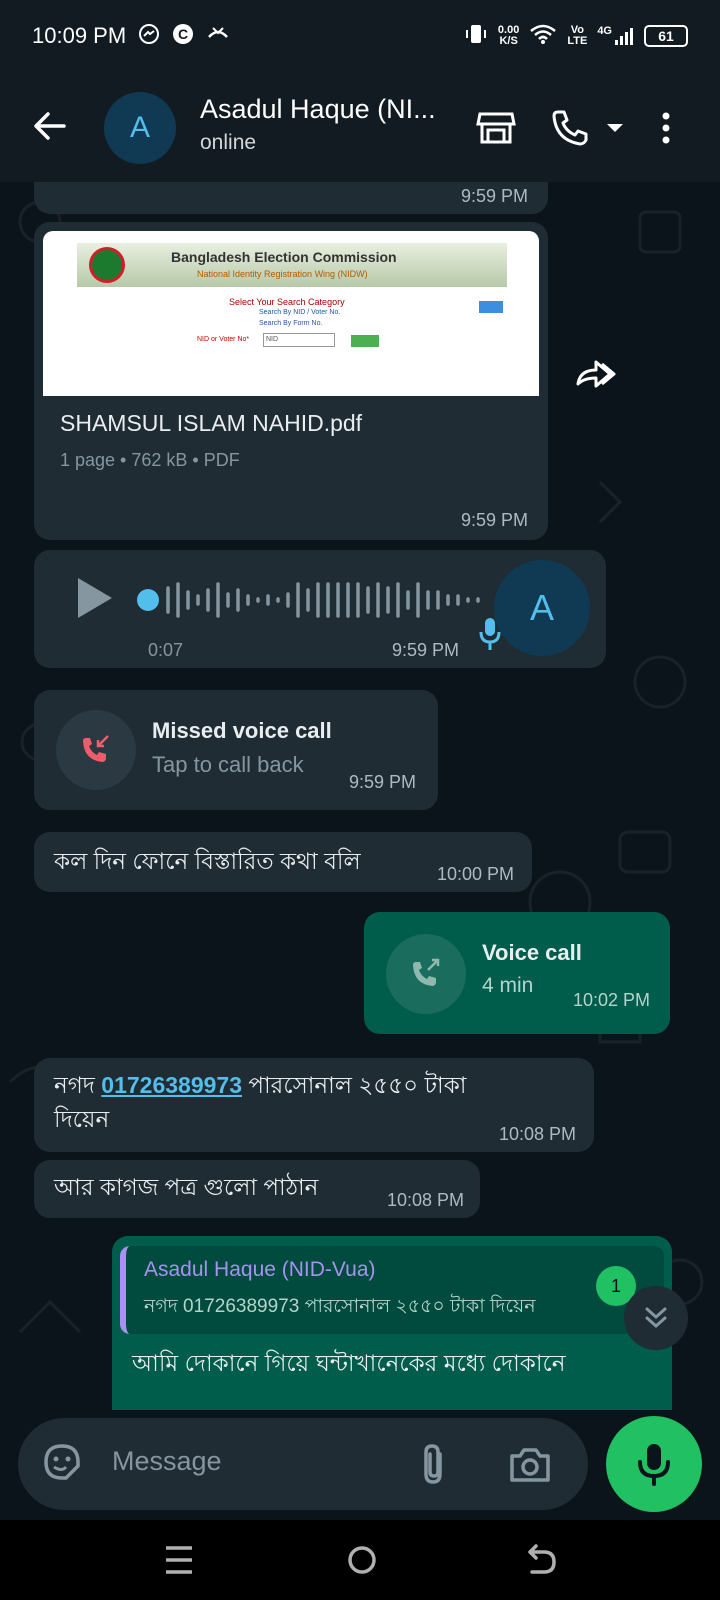  What do you see at coordinates (186, 1187) in the screenshot?
I see `message-text: আর কাগজ পত্র গুলো পাঠান` at bounding box center [186, 1187].